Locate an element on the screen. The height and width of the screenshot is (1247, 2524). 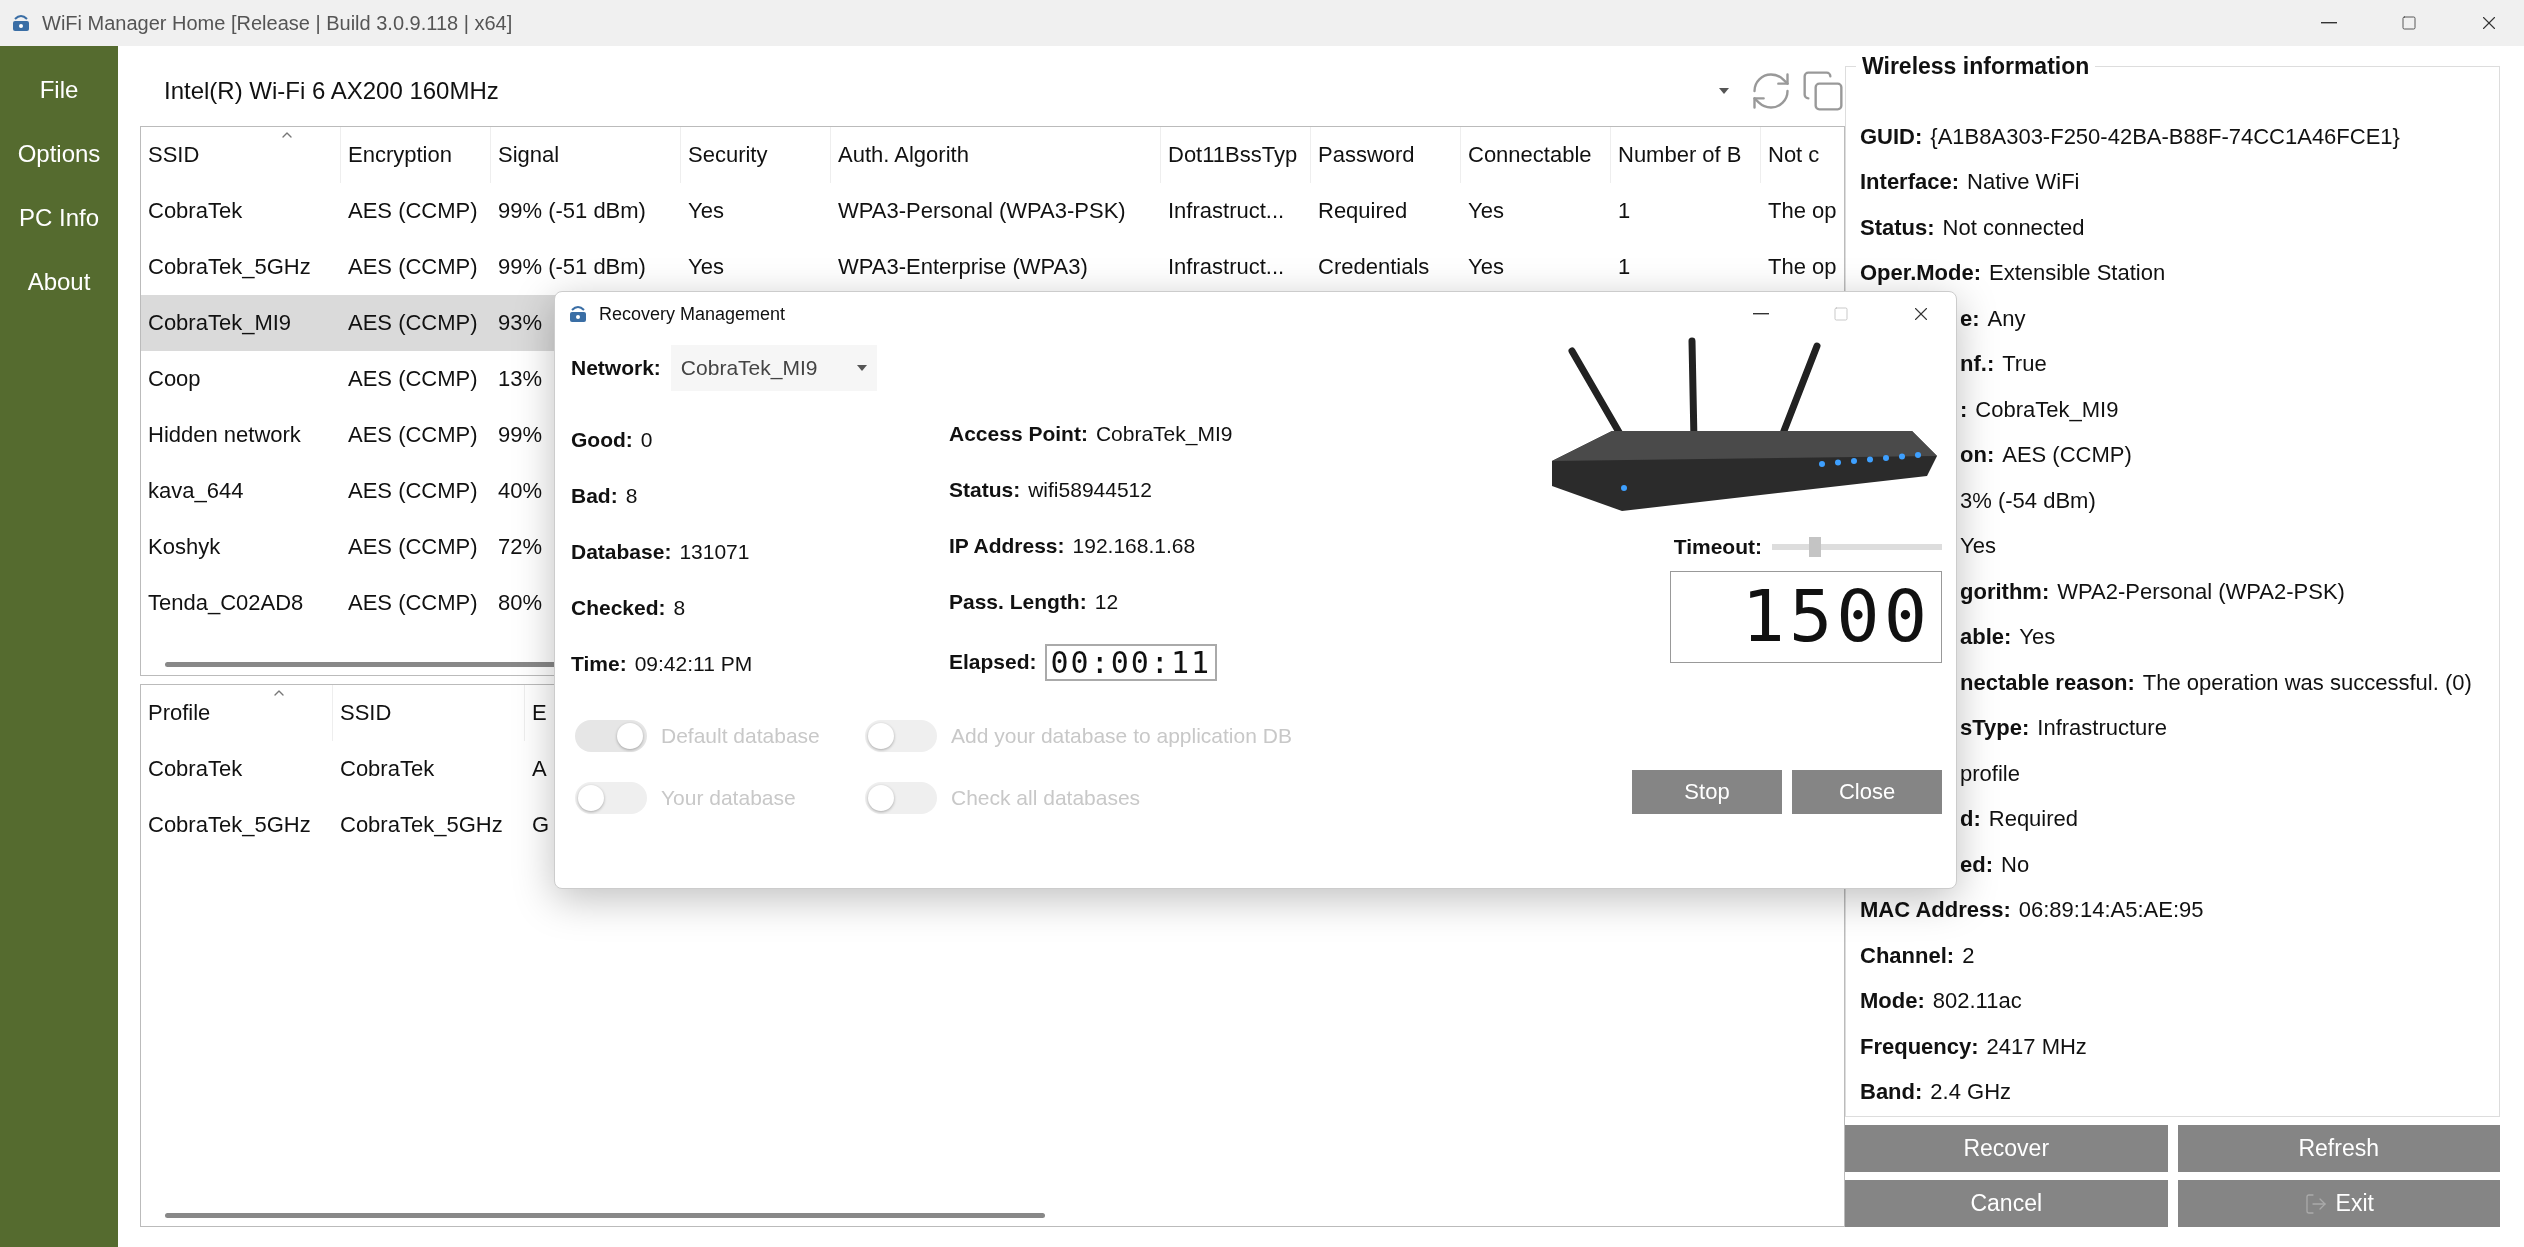
stat-value: 8 is located at coordinates (679, 608).